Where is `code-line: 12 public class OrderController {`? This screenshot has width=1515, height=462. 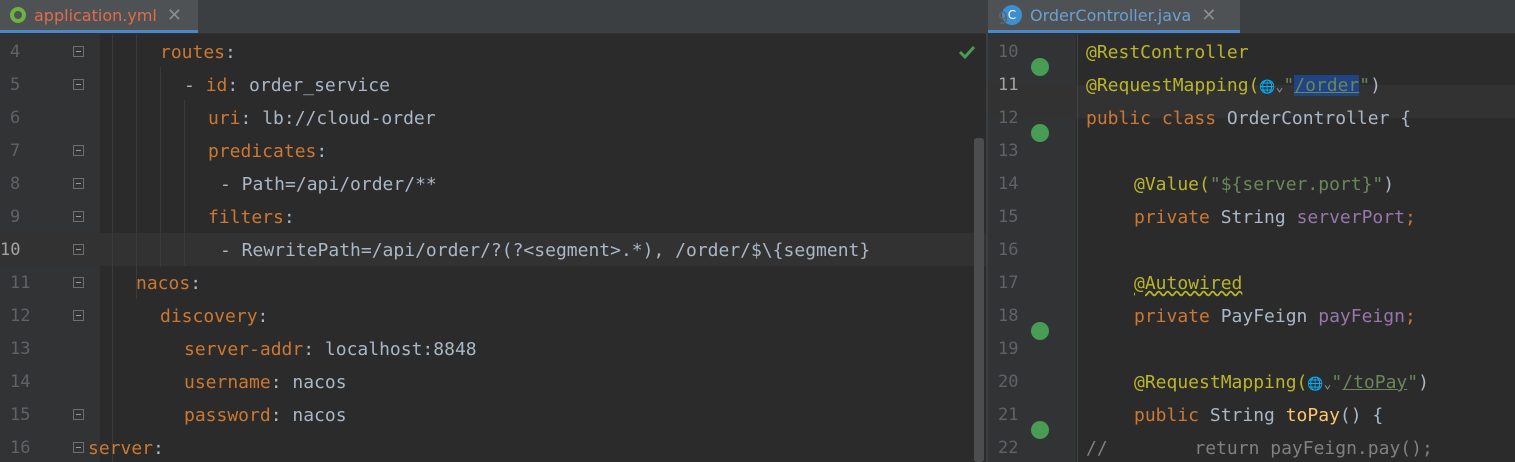
code-line: 12 public class OrderController { is located at coordinates (1251, 118).